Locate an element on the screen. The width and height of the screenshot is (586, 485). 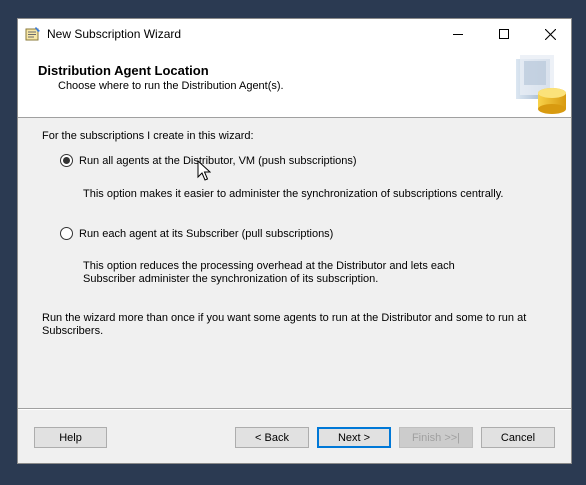
close-button is located at coordinates (550, 34).